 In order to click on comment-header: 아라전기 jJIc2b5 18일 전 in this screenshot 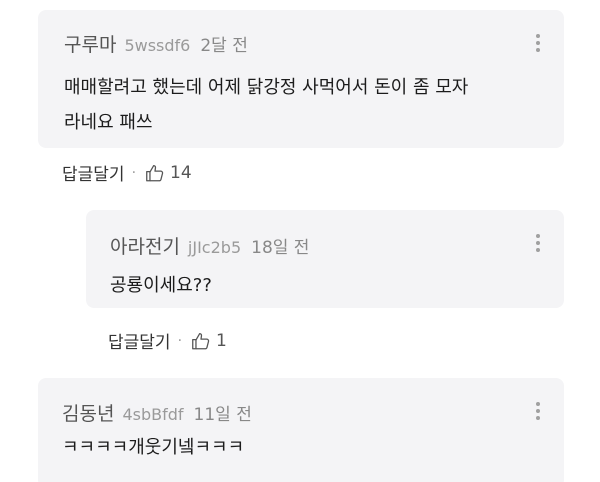, I will do `click(209, 245)`.